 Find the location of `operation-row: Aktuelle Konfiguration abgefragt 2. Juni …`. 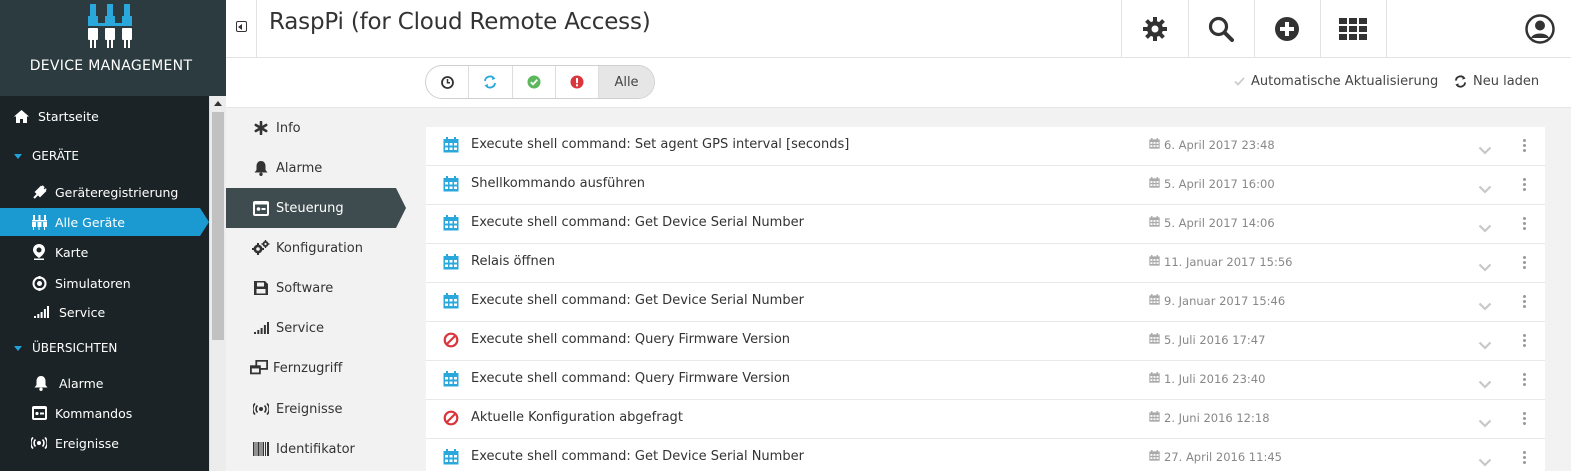

operation-row: Aktuelle Konfiguration abgefragt 2. Juni … is located at coordinates (985, 419).